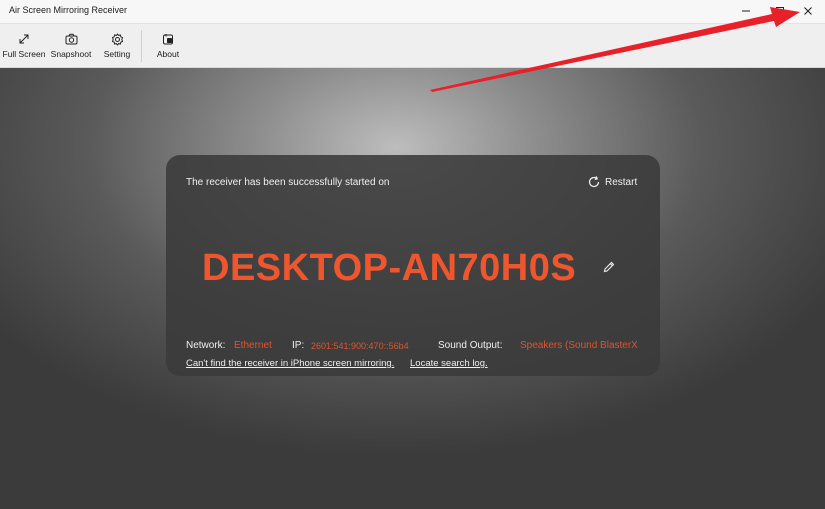 The image size is (825, 509). What do you see at coordinates (253, 345) in the screenshot?
I see `network-value: Ethernet` at bounding box center [253, 345].